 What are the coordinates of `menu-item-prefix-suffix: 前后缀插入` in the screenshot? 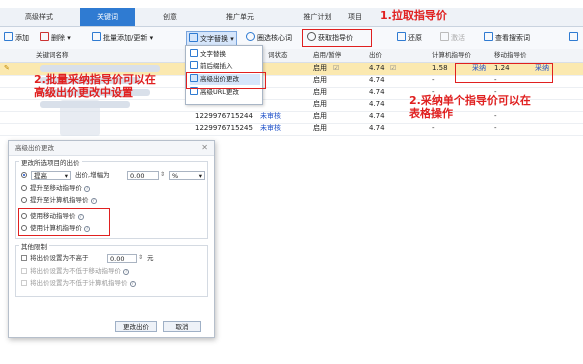 It's located at (225, 66).